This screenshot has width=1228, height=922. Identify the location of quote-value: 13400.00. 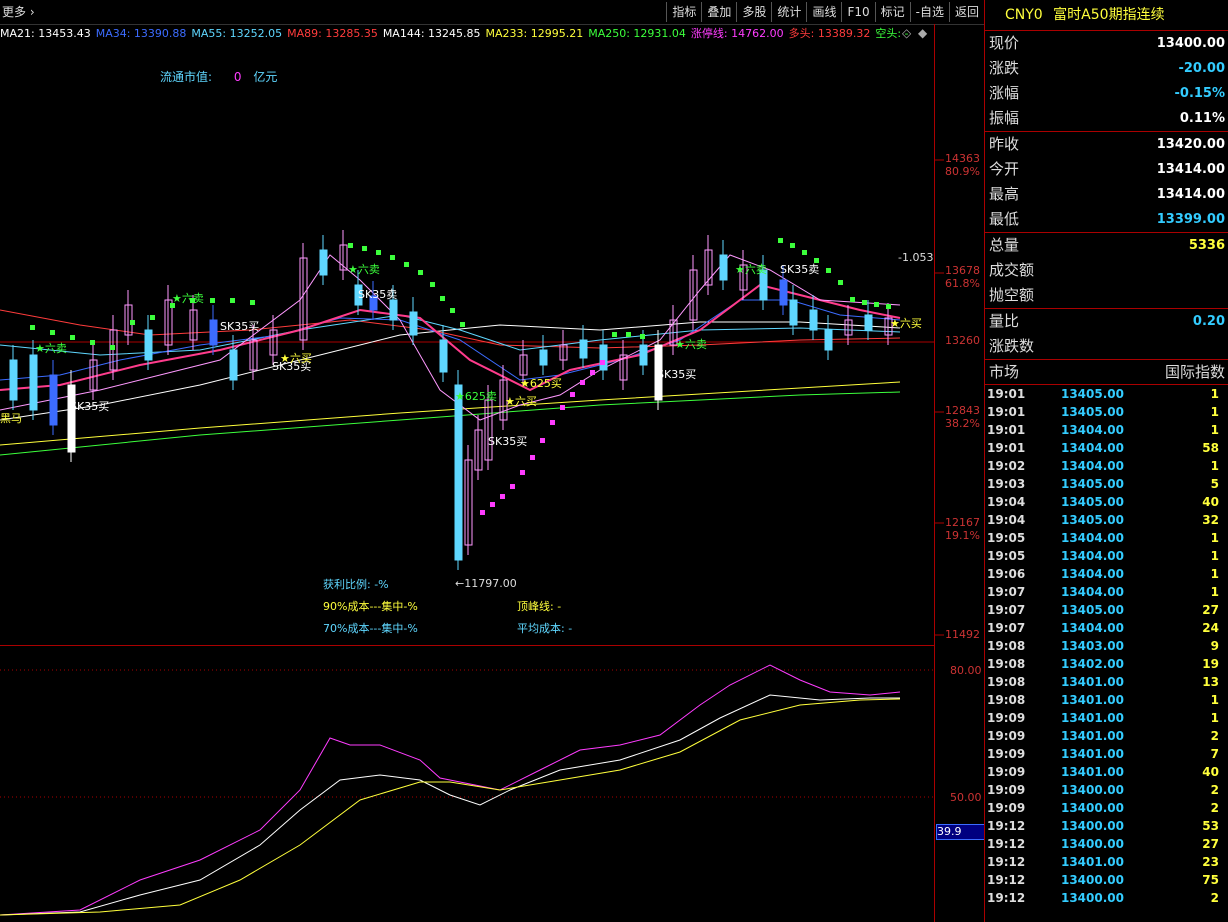
(1190, 43).